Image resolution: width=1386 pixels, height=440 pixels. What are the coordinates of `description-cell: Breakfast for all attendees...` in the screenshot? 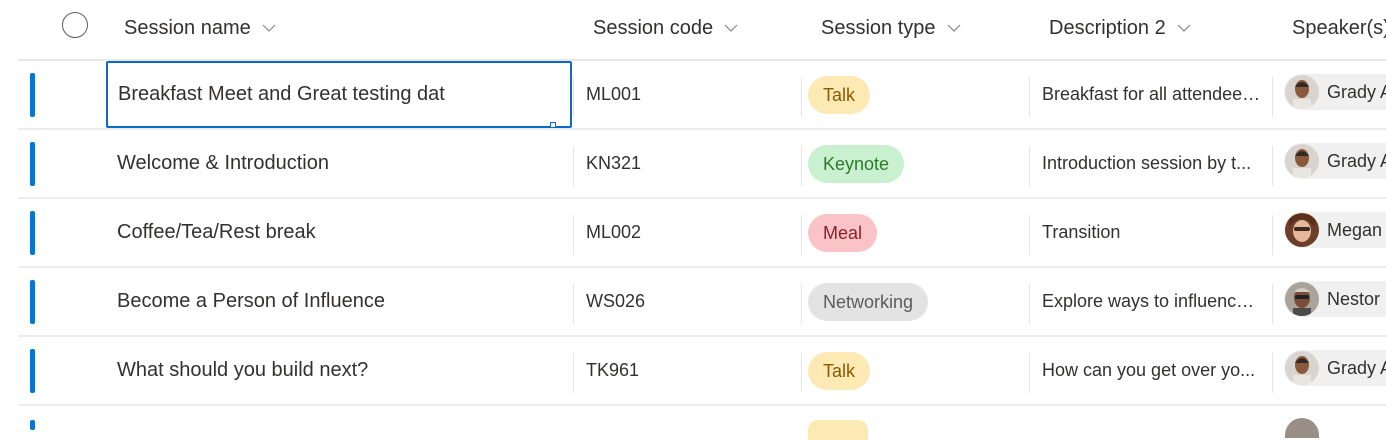 It's located at (1153, 94).